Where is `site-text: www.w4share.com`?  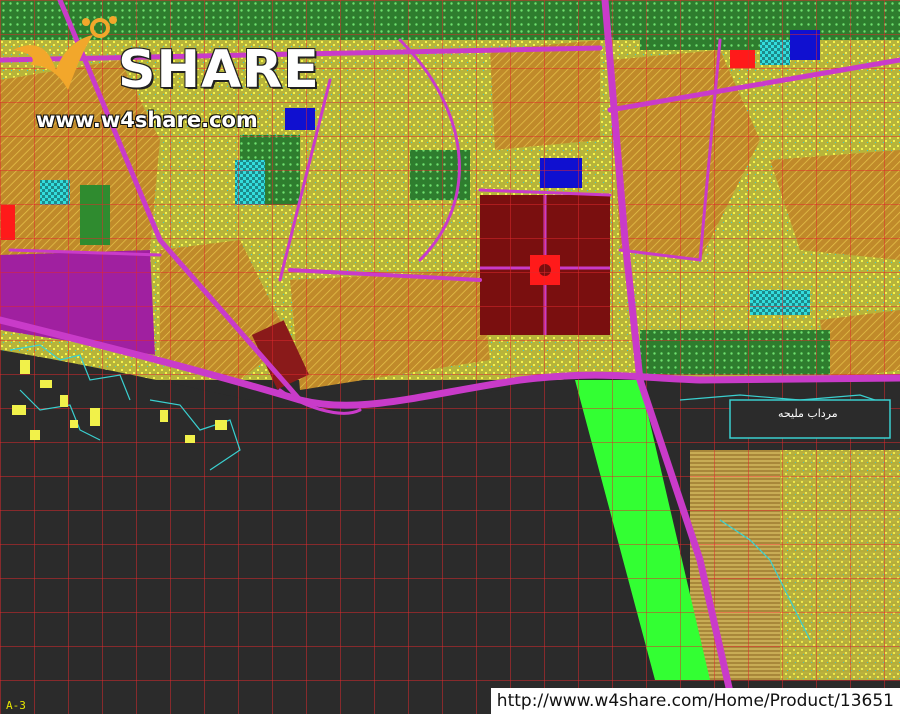 site-text: www.w4share.com is located at coordinates (147, 120).